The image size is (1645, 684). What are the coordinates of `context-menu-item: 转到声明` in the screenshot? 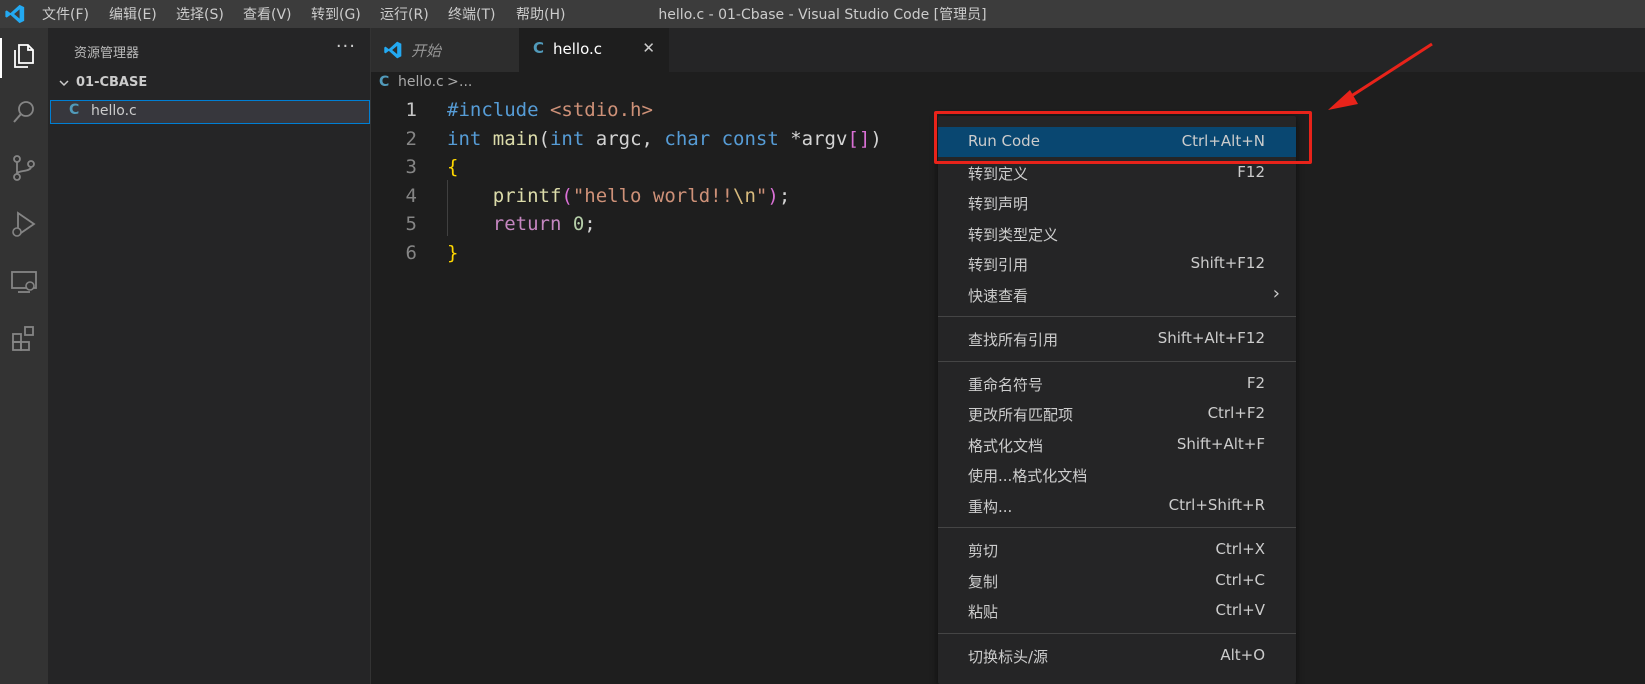 It's located at (1117, 203).